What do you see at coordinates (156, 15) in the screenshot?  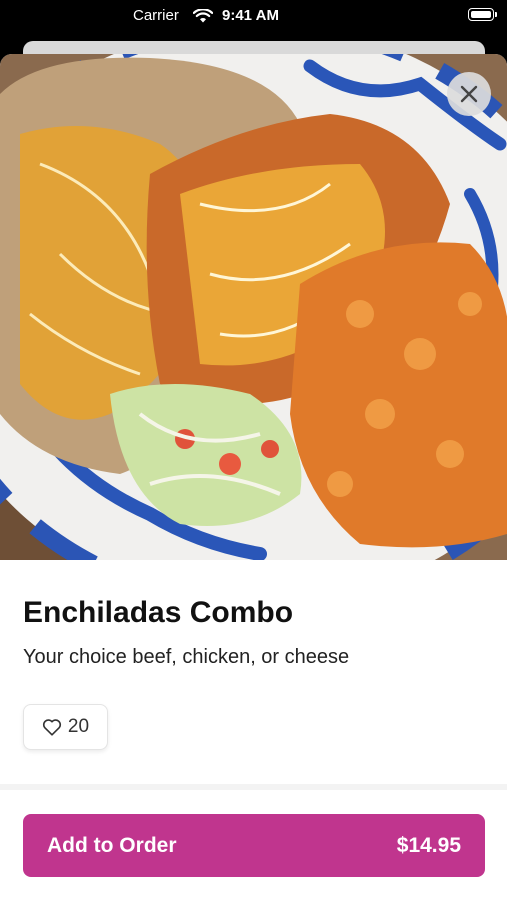 I see `carrier-label: Carrier` at bounding box center [156, 15].